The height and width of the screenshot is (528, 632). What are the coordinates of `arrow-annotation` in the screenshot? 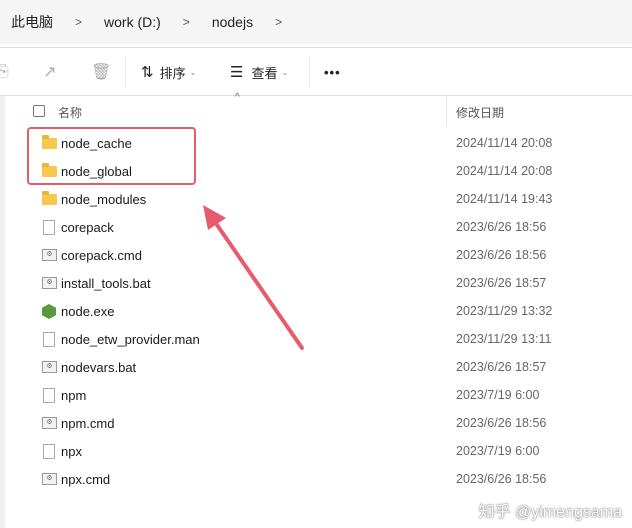 It's located at (253, 277).